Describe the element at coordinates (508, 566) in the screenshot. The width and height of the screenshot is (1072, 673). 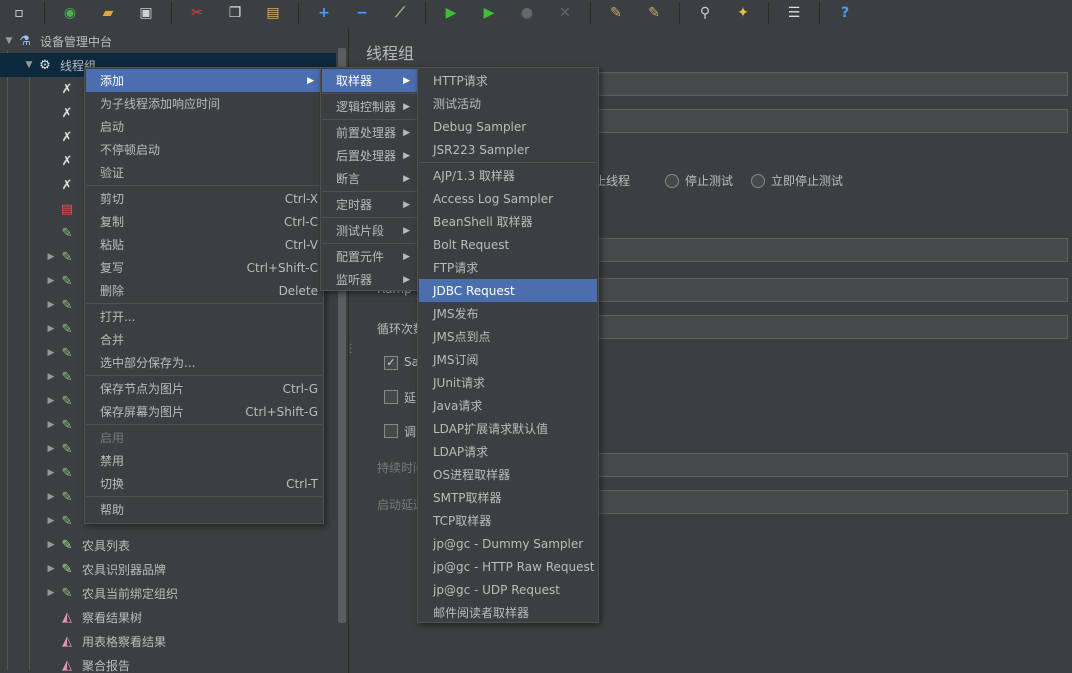
I see `sampler-menu-item: jp@gc - HTTP Raw Request` at that location.